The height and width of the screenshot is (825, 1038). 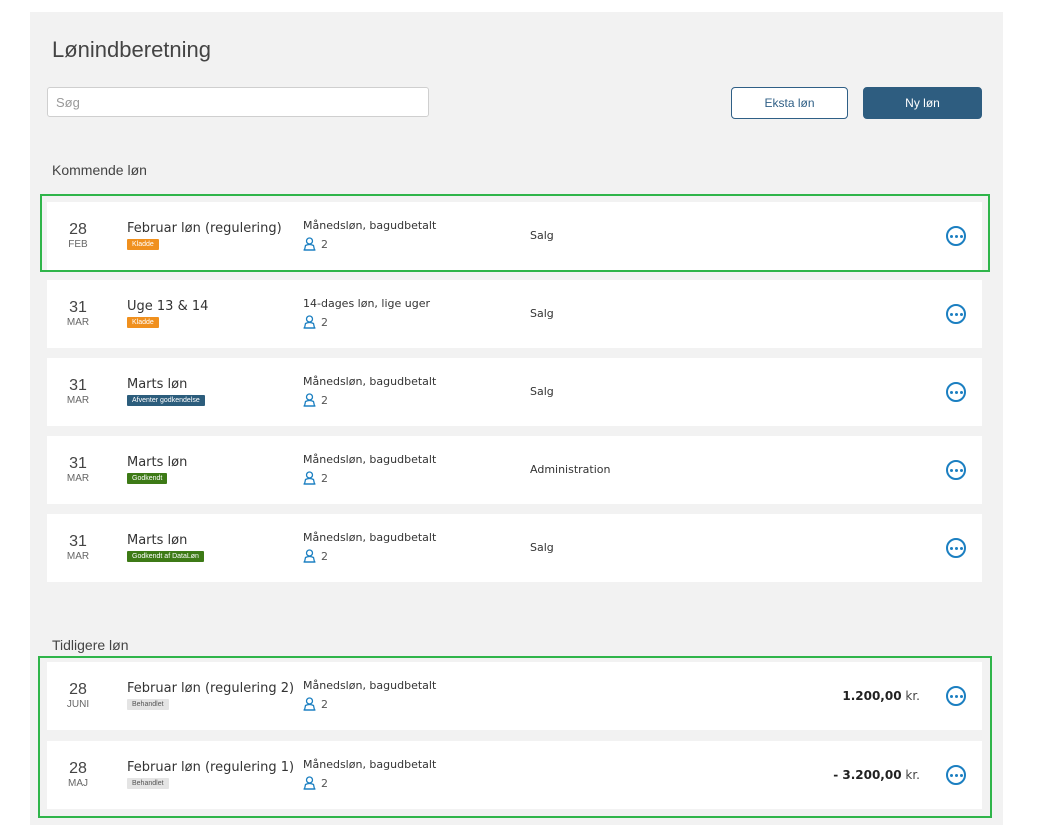 What do you see at coordinates (211, 688) in the screenshot?
I see `payroll-name: Februar løn (regulering 2)` at bounding box center [211, 688].